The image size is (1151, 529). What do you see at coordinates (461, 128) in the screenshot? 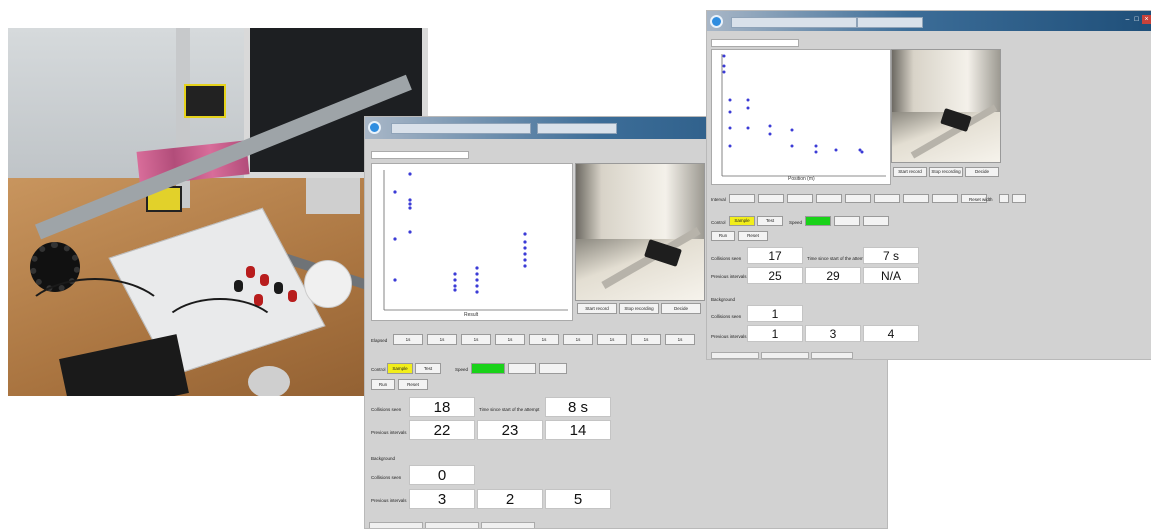
I see `title-field` at bounding box center [461, 128].